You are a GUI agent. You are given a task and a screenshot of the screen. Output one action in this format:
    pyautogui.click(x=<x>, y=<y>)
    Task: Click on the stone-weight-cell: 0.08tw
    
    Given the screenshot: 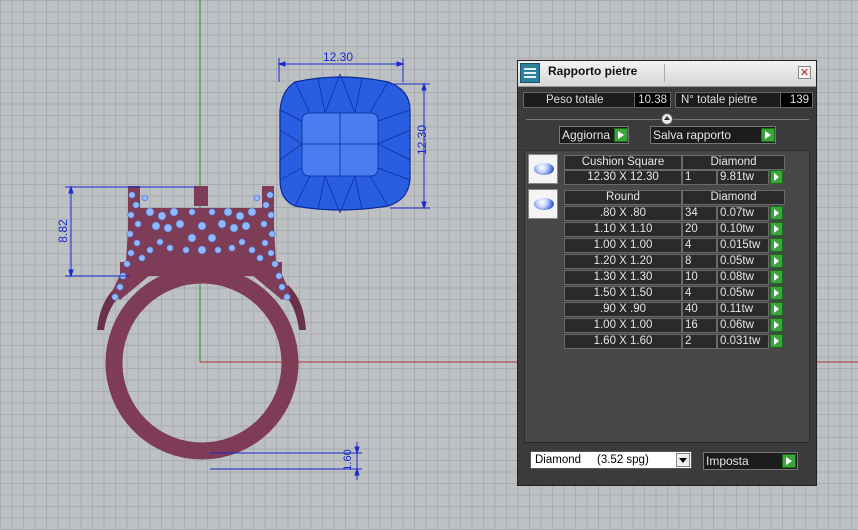 What is the action you would take?
    pyautogui.click(x=743, y=277)
    